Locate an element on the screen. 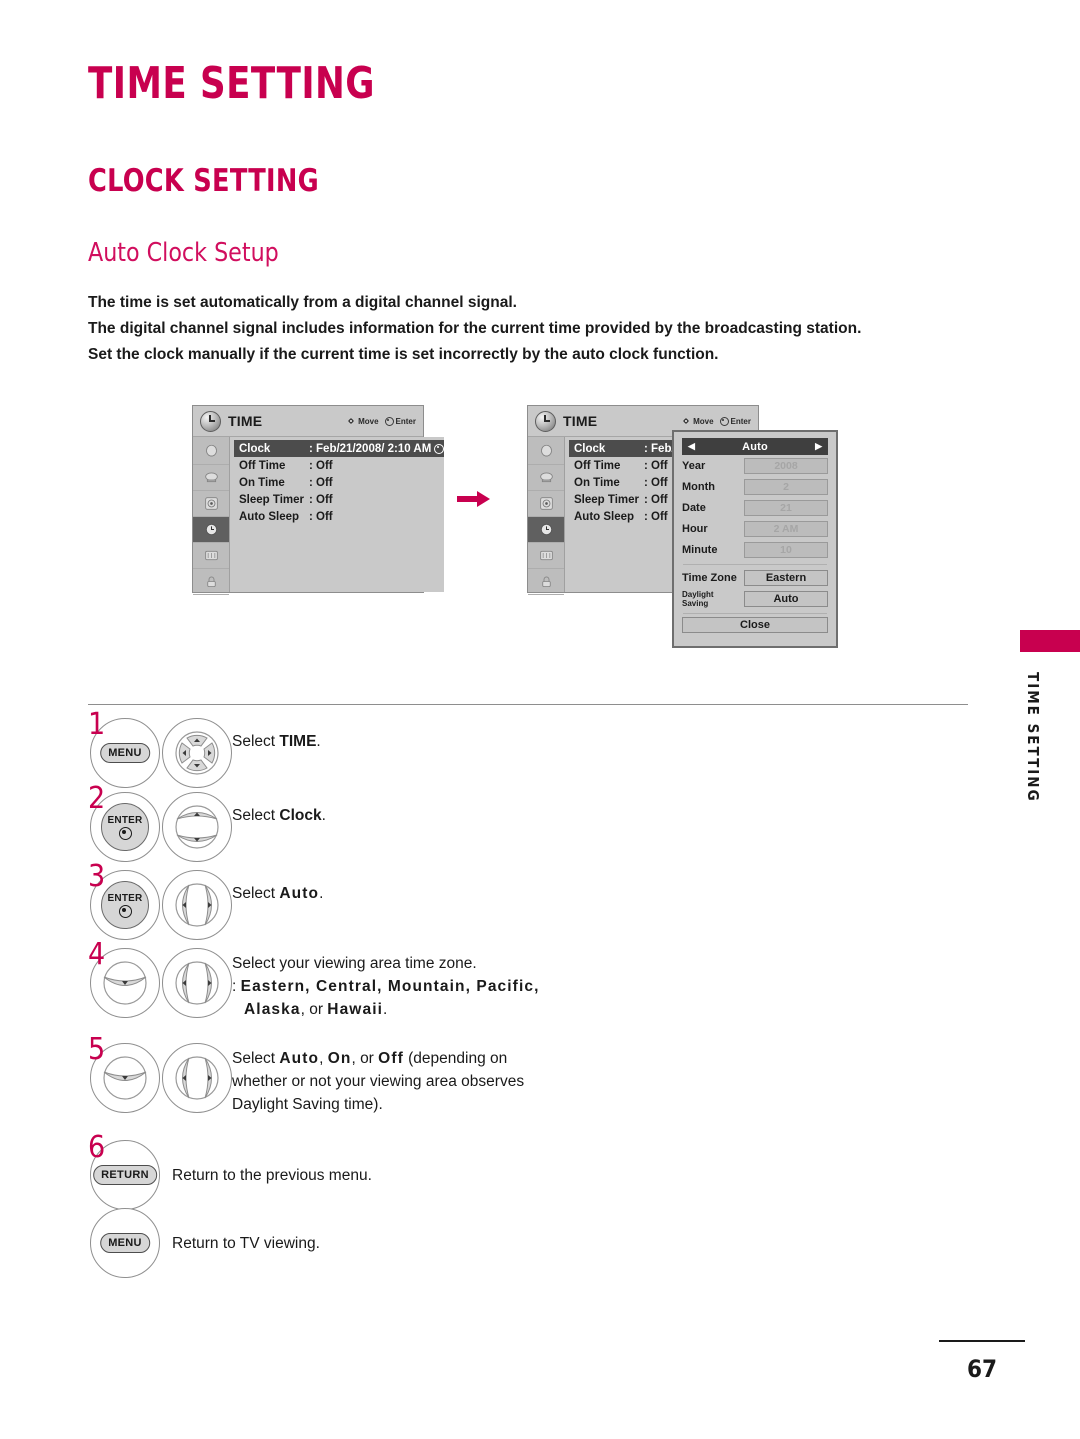  chevron-right-icon: ▶ is located at coordinates (818, 446).